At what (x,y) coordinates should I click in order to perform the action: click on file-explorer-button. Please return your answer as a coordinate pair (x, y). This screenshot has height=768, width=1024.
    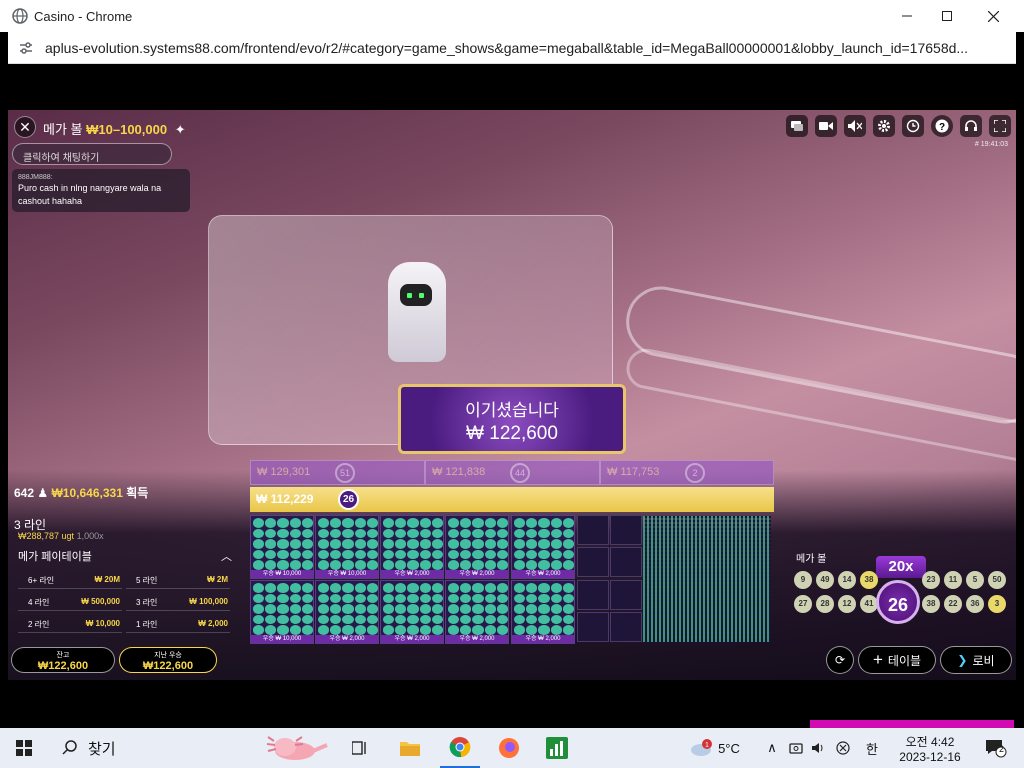
    Looking at the image, I should click on (410, 748).